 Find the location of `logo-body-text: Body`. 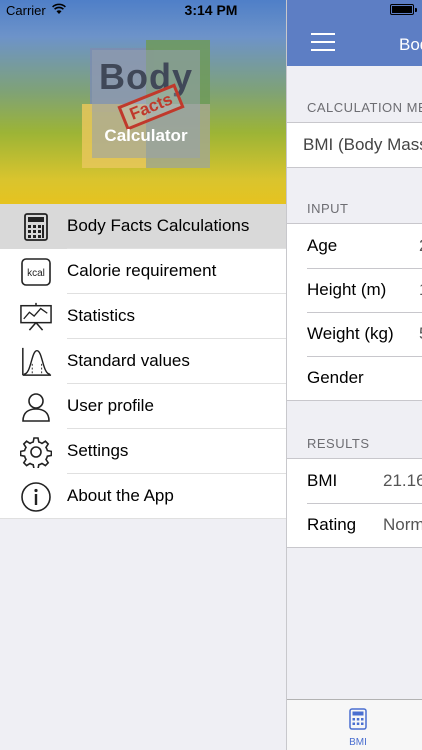

logo-body-text: Body is located at coordinates (146, 76).